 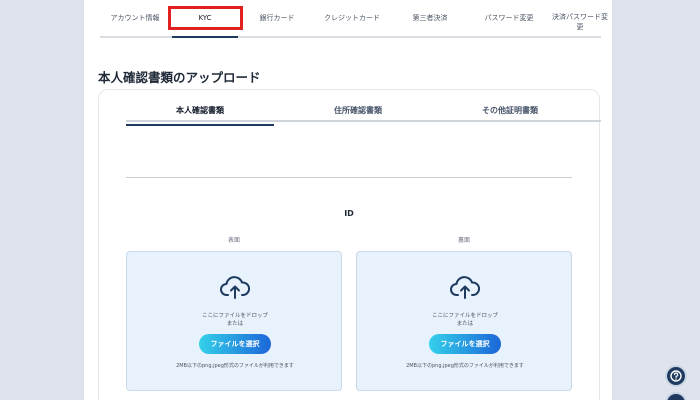 What do you see at coordinates (352, 18) in the screenshot?
I see `tab-credit-card: クレジットカード` at bounding box center [352, 18].